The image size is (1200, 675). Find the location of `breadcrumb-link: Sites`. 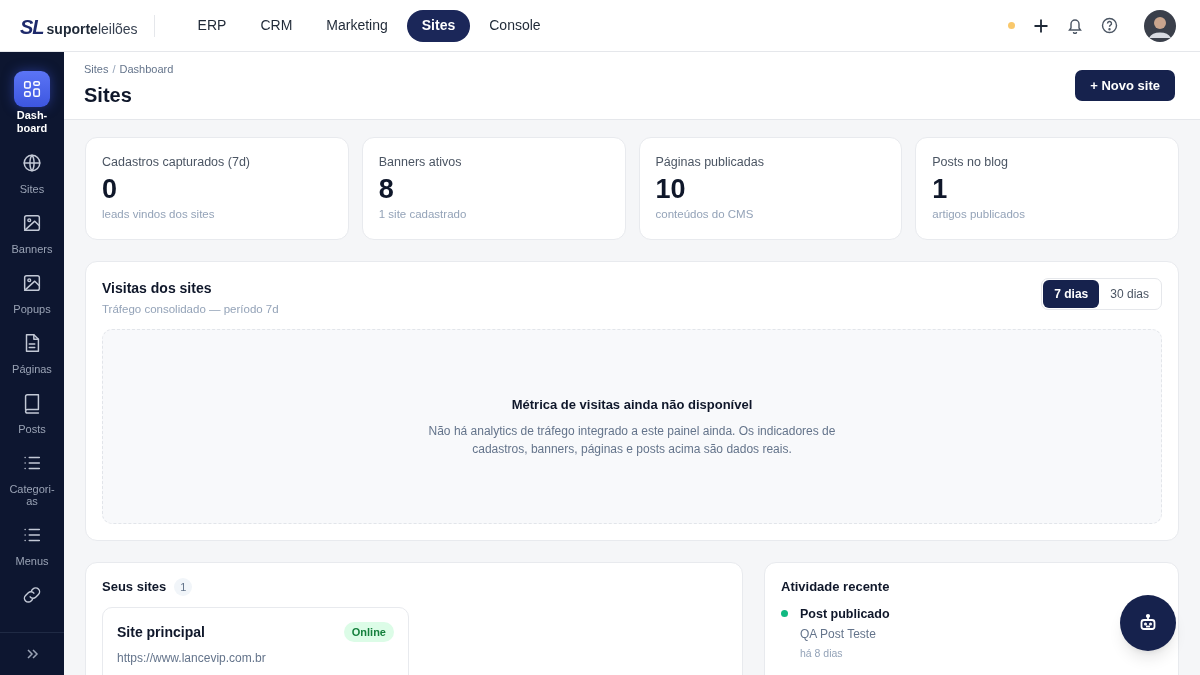

breadcrumb-link: Sites is located at coordinates (96, 69).